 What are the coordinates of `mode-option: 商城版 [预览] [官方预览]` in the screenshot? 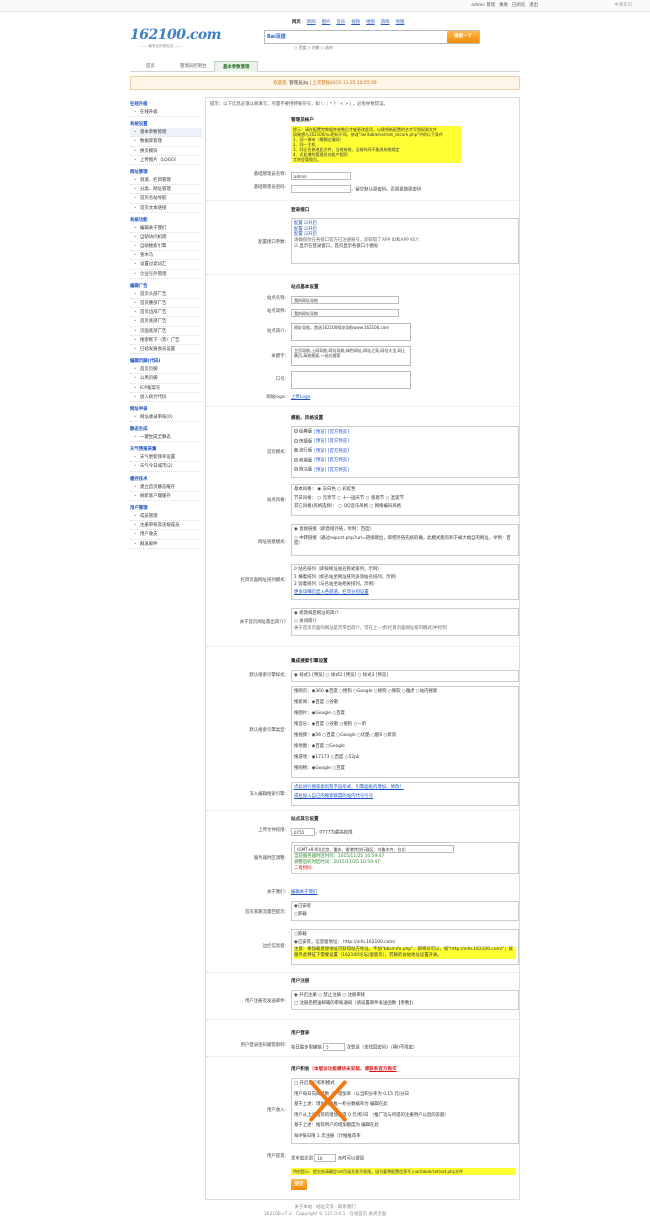 It's located at (405, 462).